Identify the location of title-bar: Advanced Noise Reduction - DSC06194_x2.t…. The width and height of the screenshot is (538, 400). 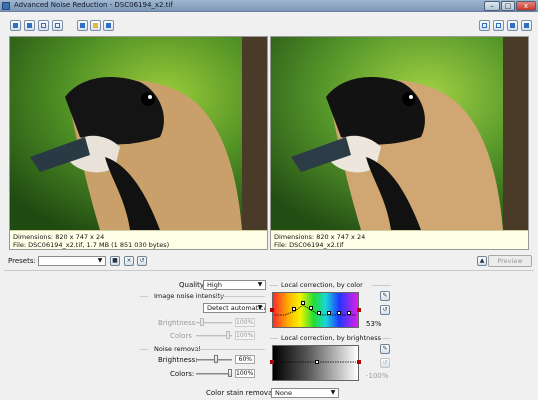
(269, 6).